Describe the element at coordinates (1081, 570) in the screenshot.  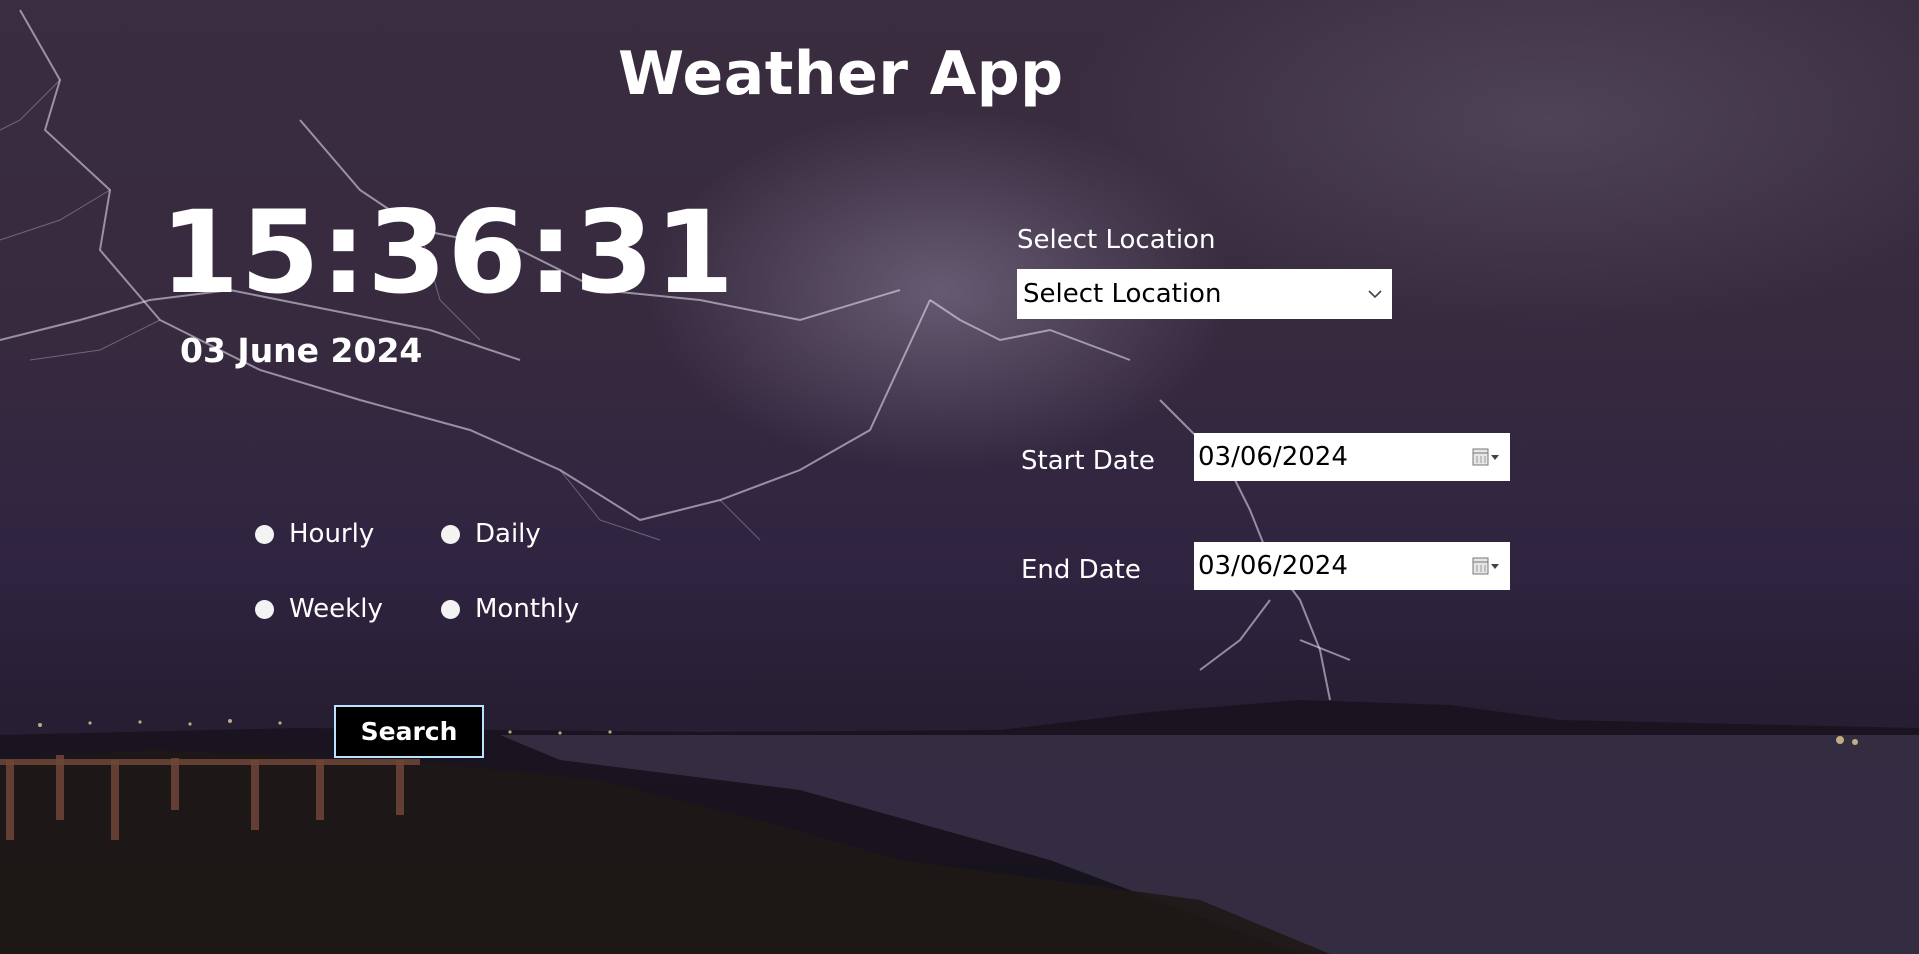
I see `end-date-label: End Date` at that location.